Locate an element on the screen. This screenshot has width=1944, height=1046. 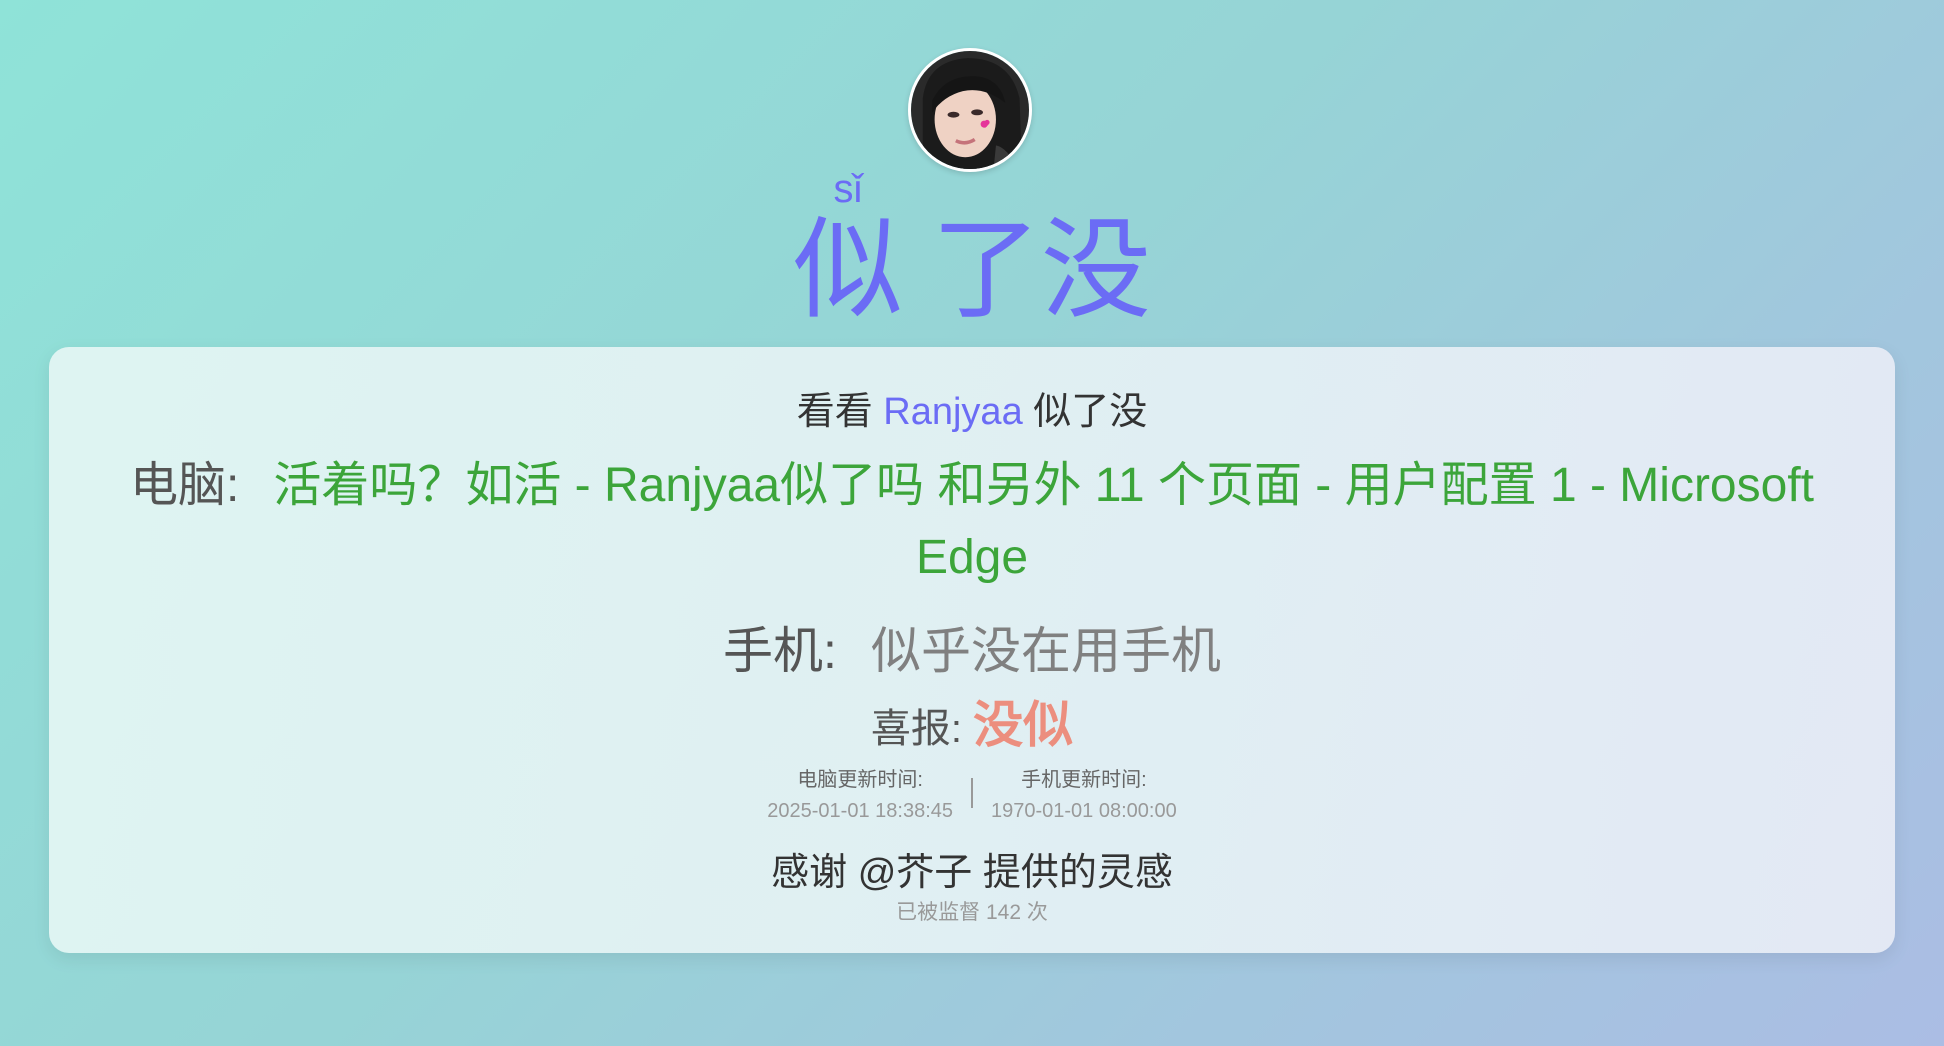
phone-status: 似乎没在用手机 is located at coordinates (1045, 651).